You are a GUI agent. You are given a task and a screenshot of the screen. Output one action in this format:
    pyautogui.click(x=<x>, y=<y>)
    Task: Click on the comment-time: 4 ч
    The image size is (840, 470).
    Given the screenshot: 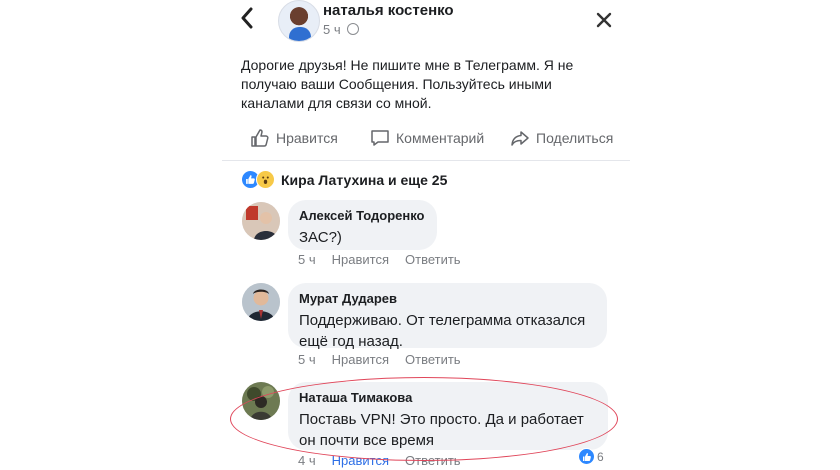 What is the action you would take?
    pyautogui.click(x=307, y=460)
    